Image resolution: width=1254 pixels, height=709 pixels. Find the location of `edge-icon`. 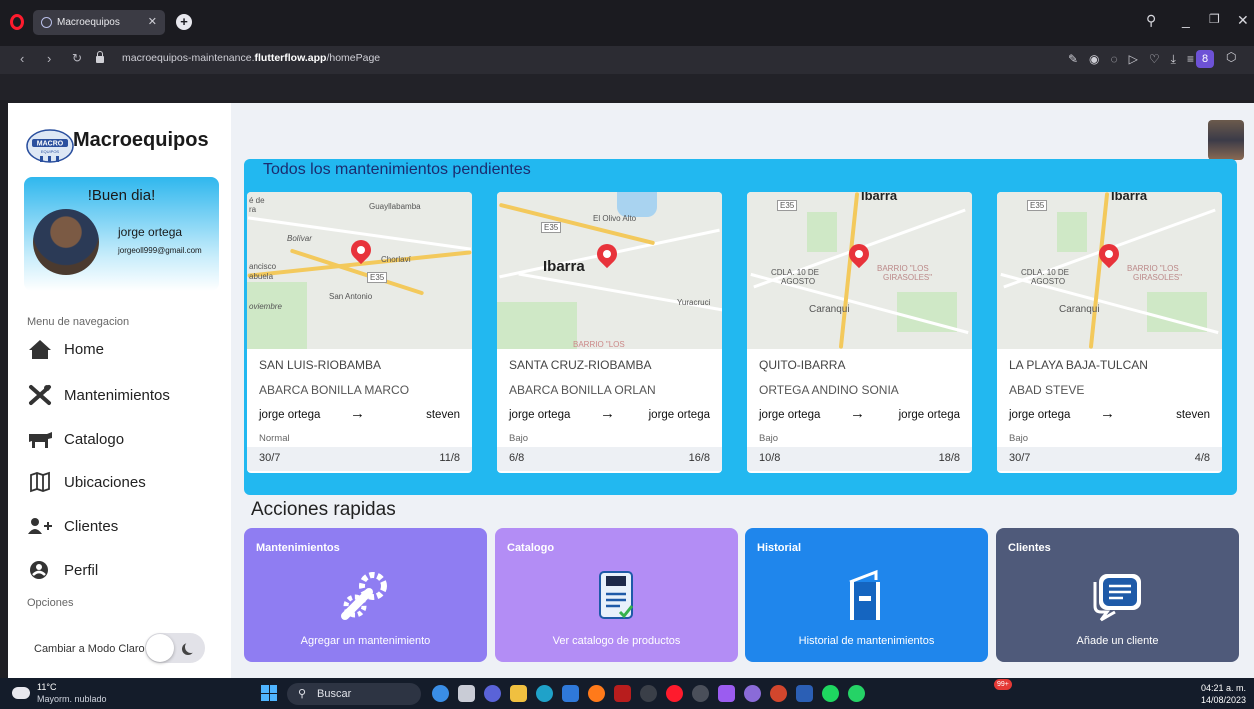

edge-icon is located at coordinates (544, 693).